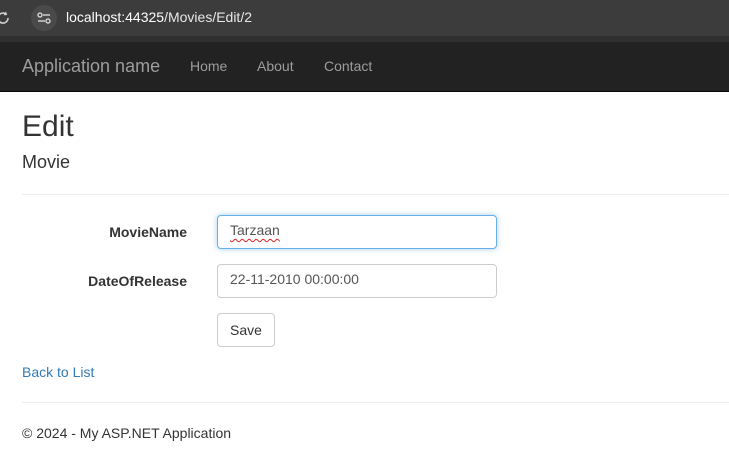 The image size is (729, 466). What do you see at coordinates (44, 18) in the screenshot?
I see `site-info-icon` at bounding box center [44, 18].